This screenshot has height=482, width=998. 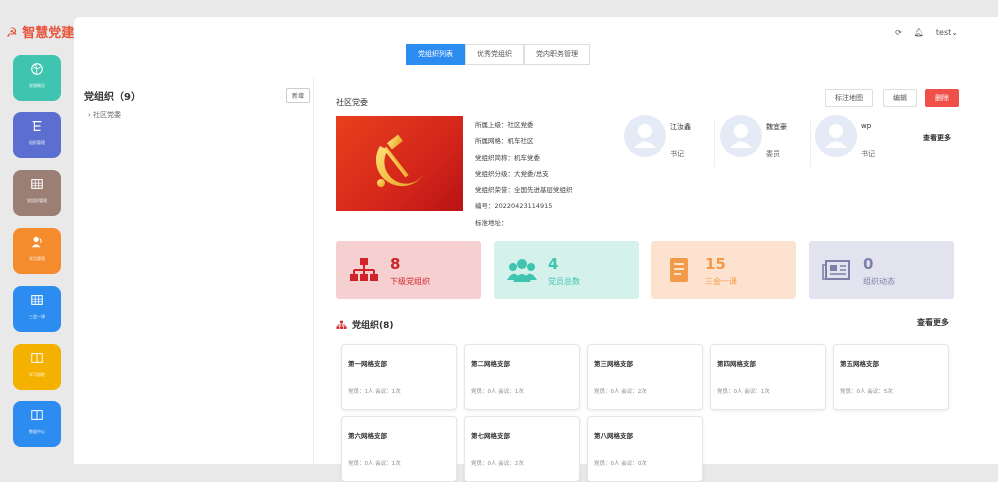 What do you see at coordinates (36, 242) in the screenshot?
I see `user-icon` at bounding box center [36, 242].